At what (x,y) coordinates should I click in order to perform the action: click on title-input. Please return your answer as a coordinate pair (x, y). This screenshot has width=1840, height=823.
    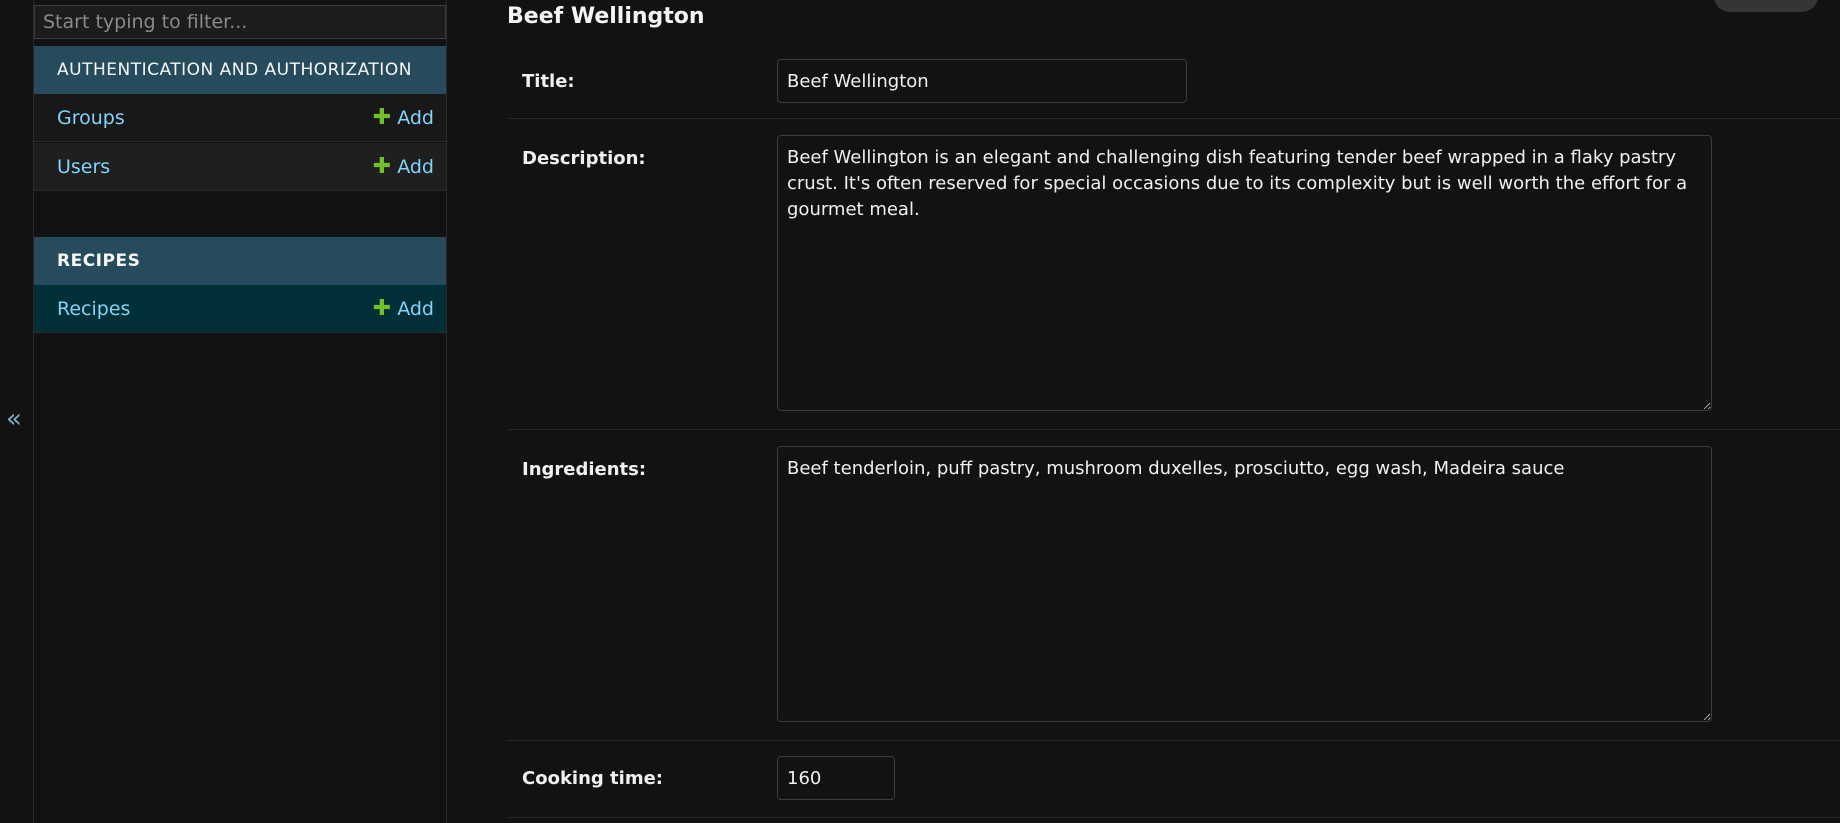
    Looking at the image, I should click on (982, 81).